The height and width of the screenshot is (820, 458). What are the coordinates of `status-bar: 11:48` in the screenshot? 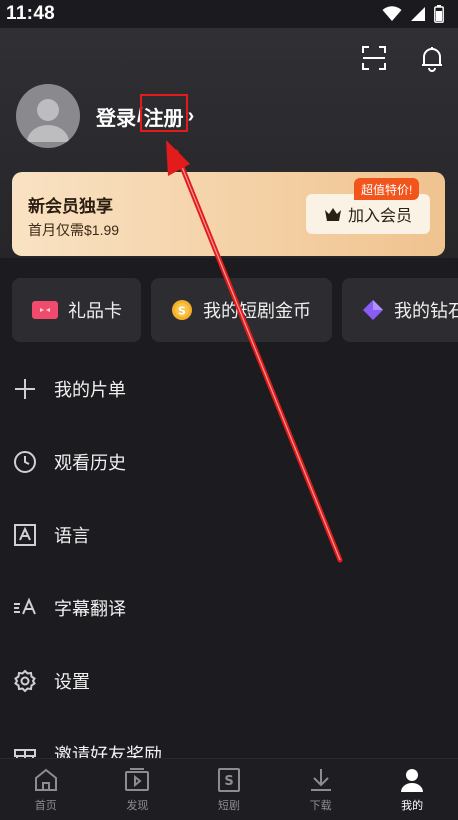 It's located at (229, 14).